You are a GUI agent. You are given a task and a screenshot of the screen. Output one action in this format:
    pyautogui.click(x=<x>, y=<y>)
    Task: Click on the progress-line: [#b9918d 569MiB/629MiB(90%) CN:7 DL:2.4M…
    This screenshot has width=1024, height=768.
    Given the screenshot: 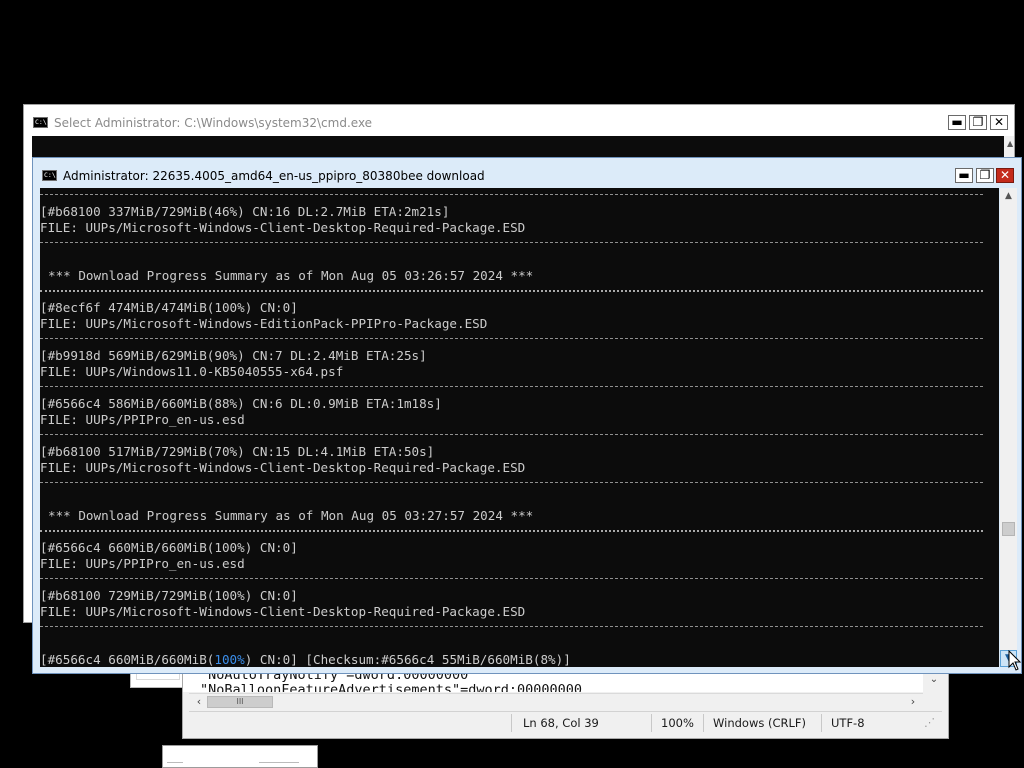 What is the action you would take?
    pyautogui.click(x=233, y=355)
    